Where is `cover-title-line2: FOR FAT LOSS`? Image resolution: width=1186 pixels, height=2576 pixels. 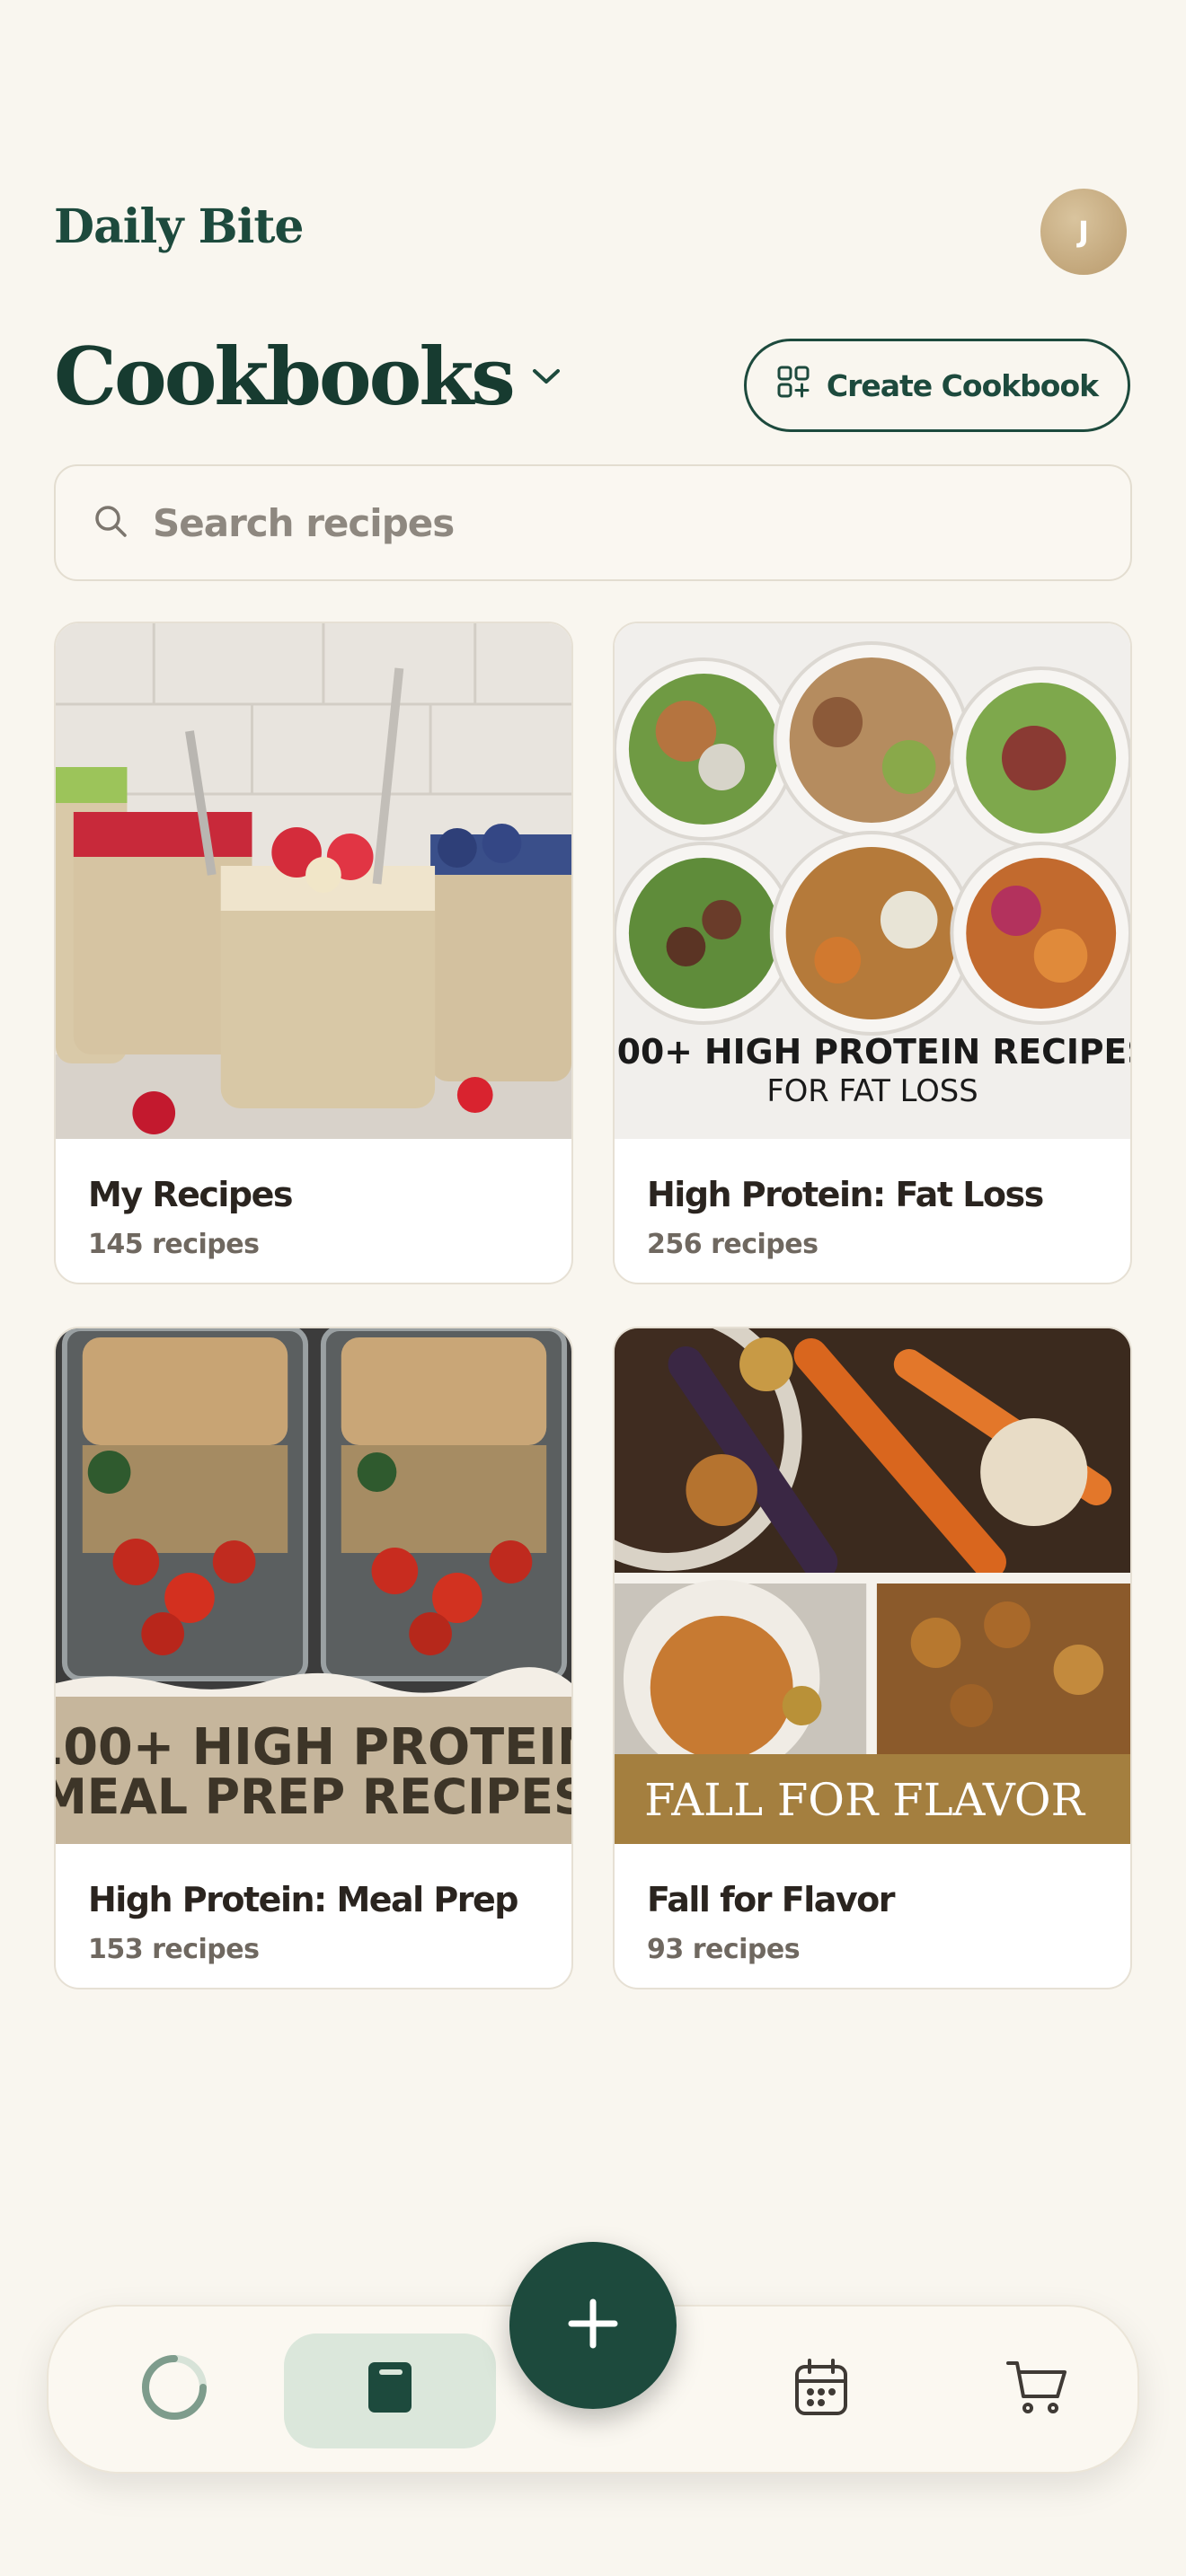
cover-title-line2: FOR FAT LOSS is located at coordinates (872, 1090).